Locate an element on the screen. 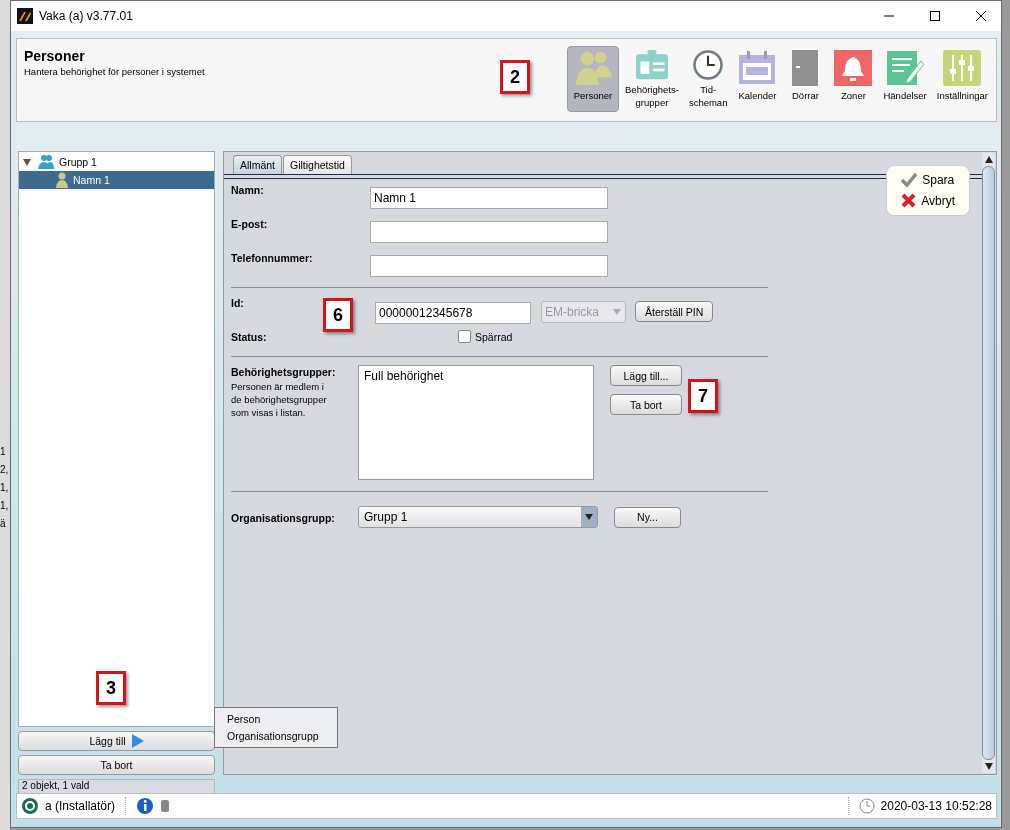 Image resolution: width=1010 pixels, height=830 pixels. app-logo-icon is located at coordinates (25, 16).